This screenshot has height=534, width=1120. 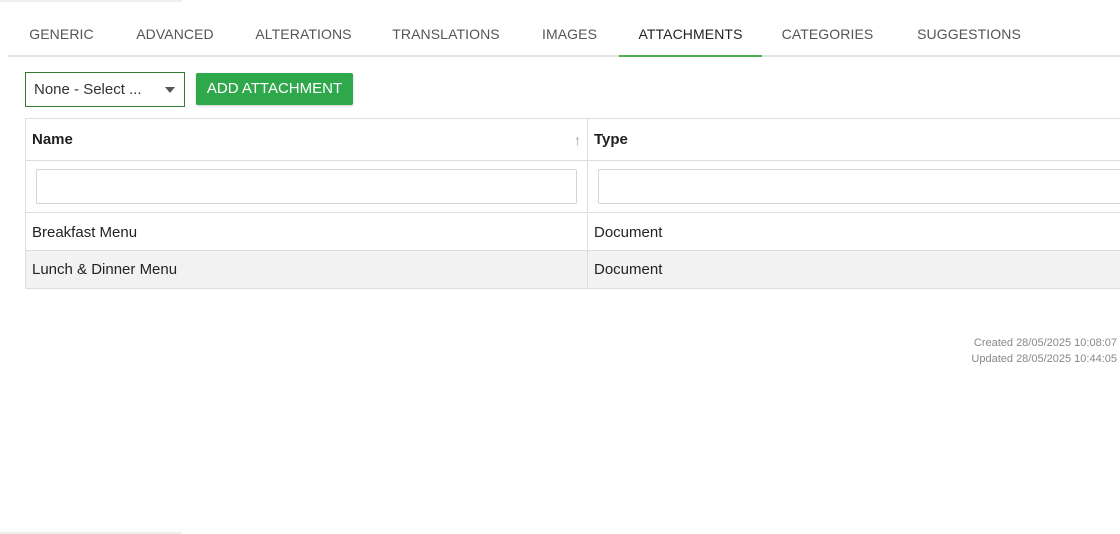 What do you see at coordinates (61, 34) in the screenshot?
I see `tab-generic: GENERIC` at bounding box center [61, 34].